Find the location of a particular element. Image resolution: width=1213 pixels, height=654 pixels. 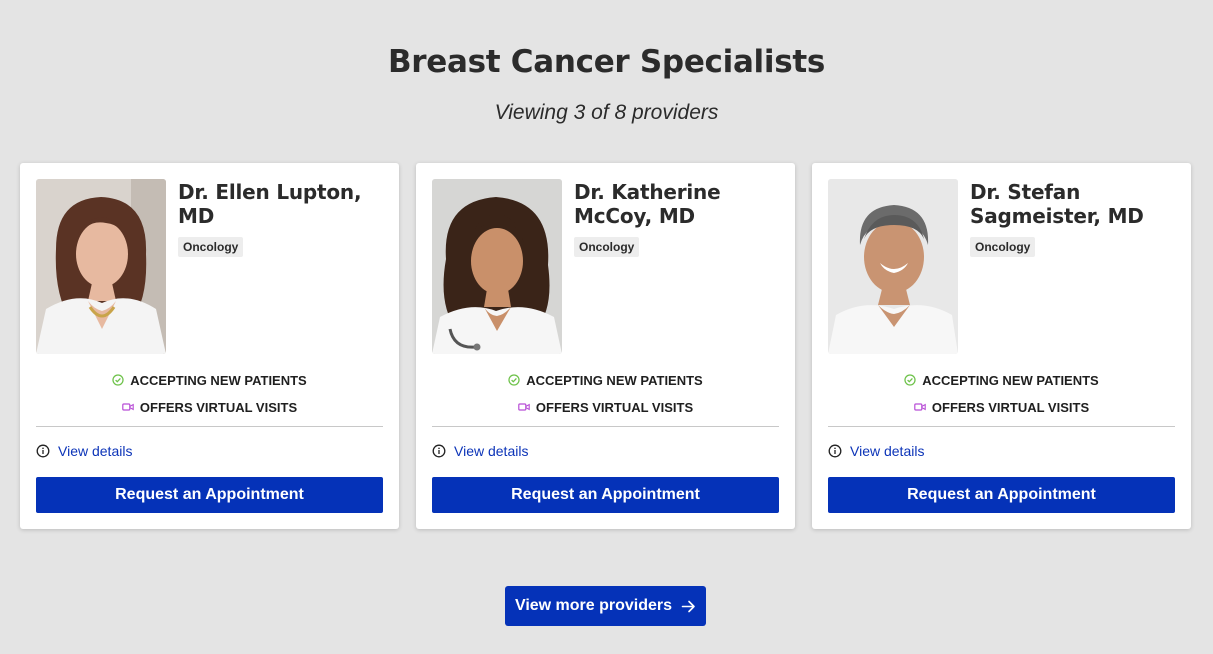

view-more-label: View more providers is located at coordinates (593, 605).